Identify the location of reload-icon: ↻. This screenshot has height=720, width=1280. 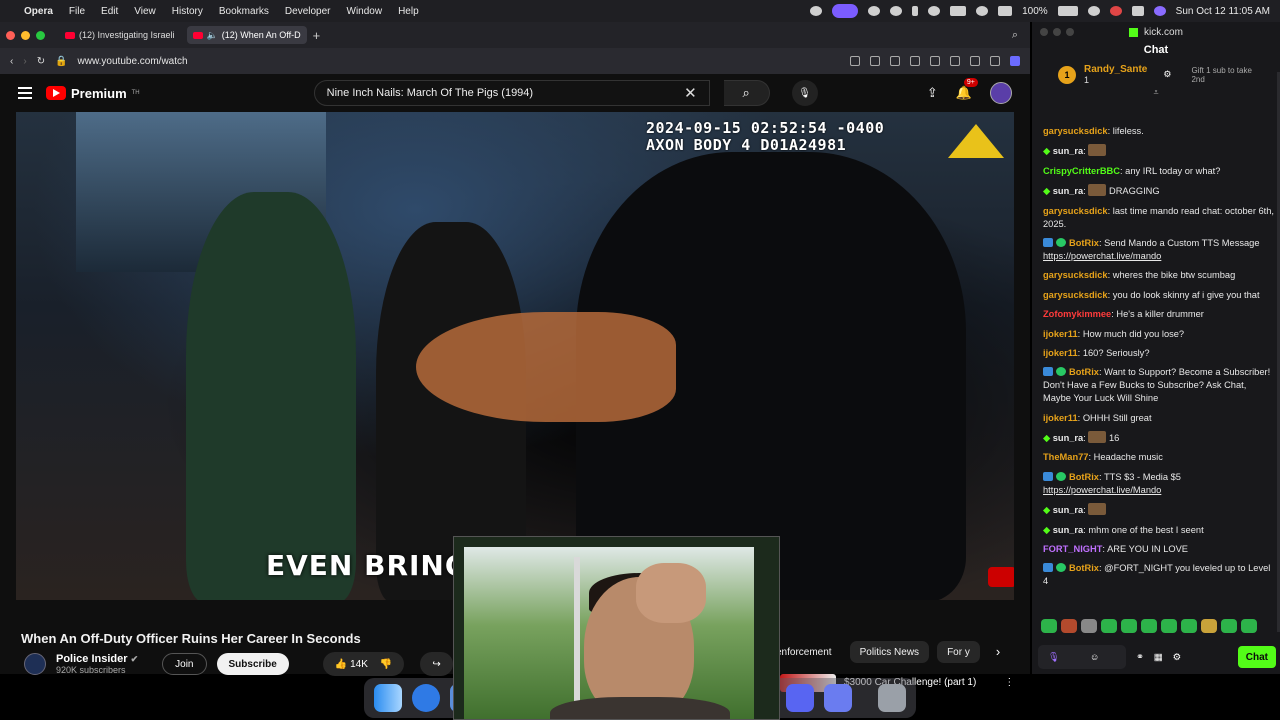
(41, 61).